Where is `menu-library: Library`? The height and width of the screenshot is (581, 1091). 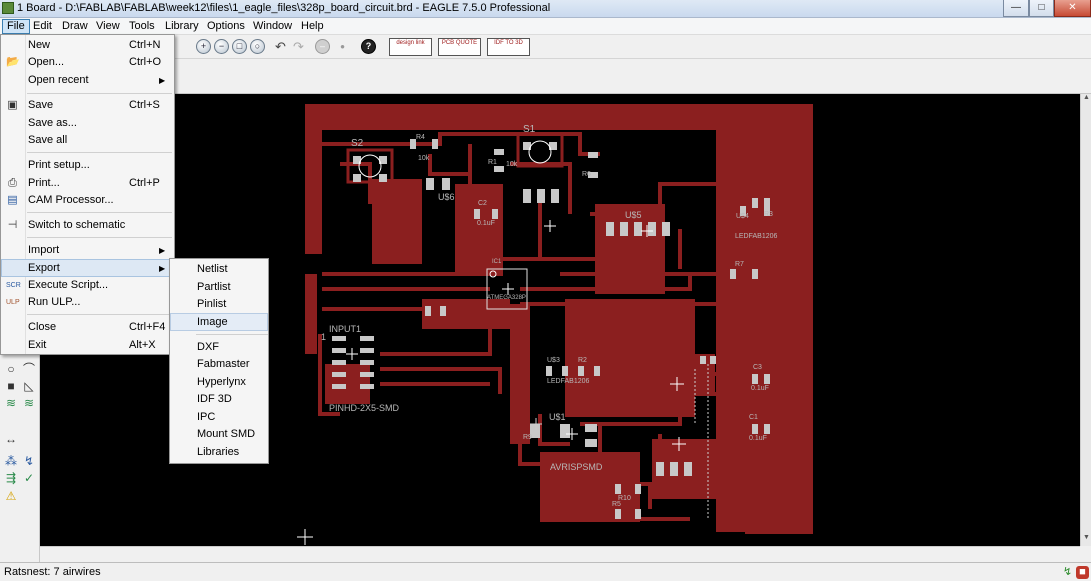
menu-library: Library is located at coordinates (182, 26).